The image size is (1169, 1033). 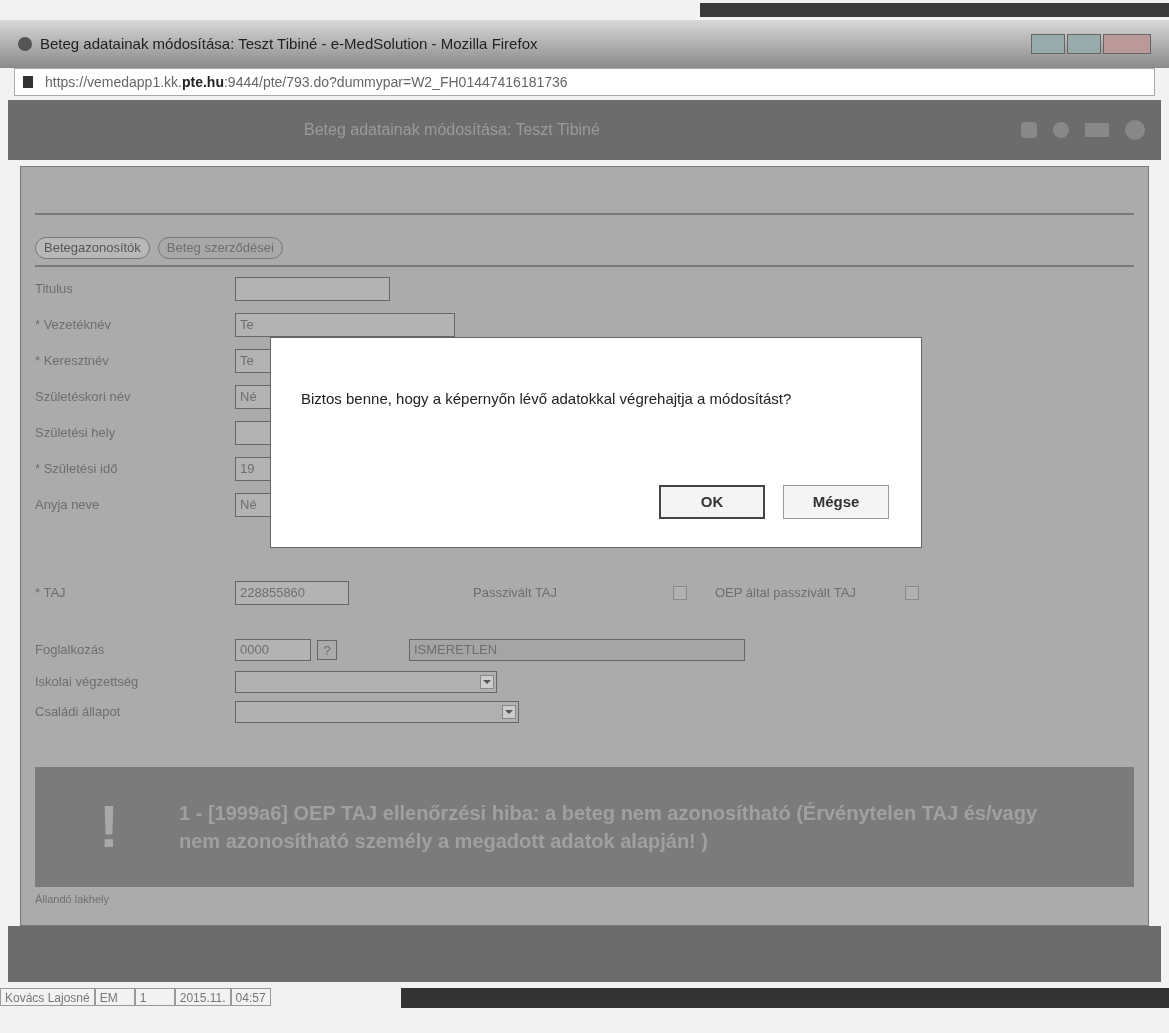 I want to click on close-icon, so click(x=1127, y=44).